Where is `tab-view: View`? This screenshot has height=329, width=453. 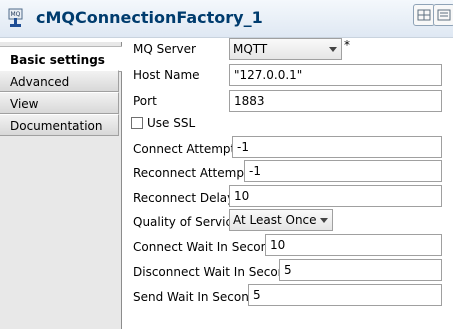
tab-view: View is located at coordinates (59, 103).